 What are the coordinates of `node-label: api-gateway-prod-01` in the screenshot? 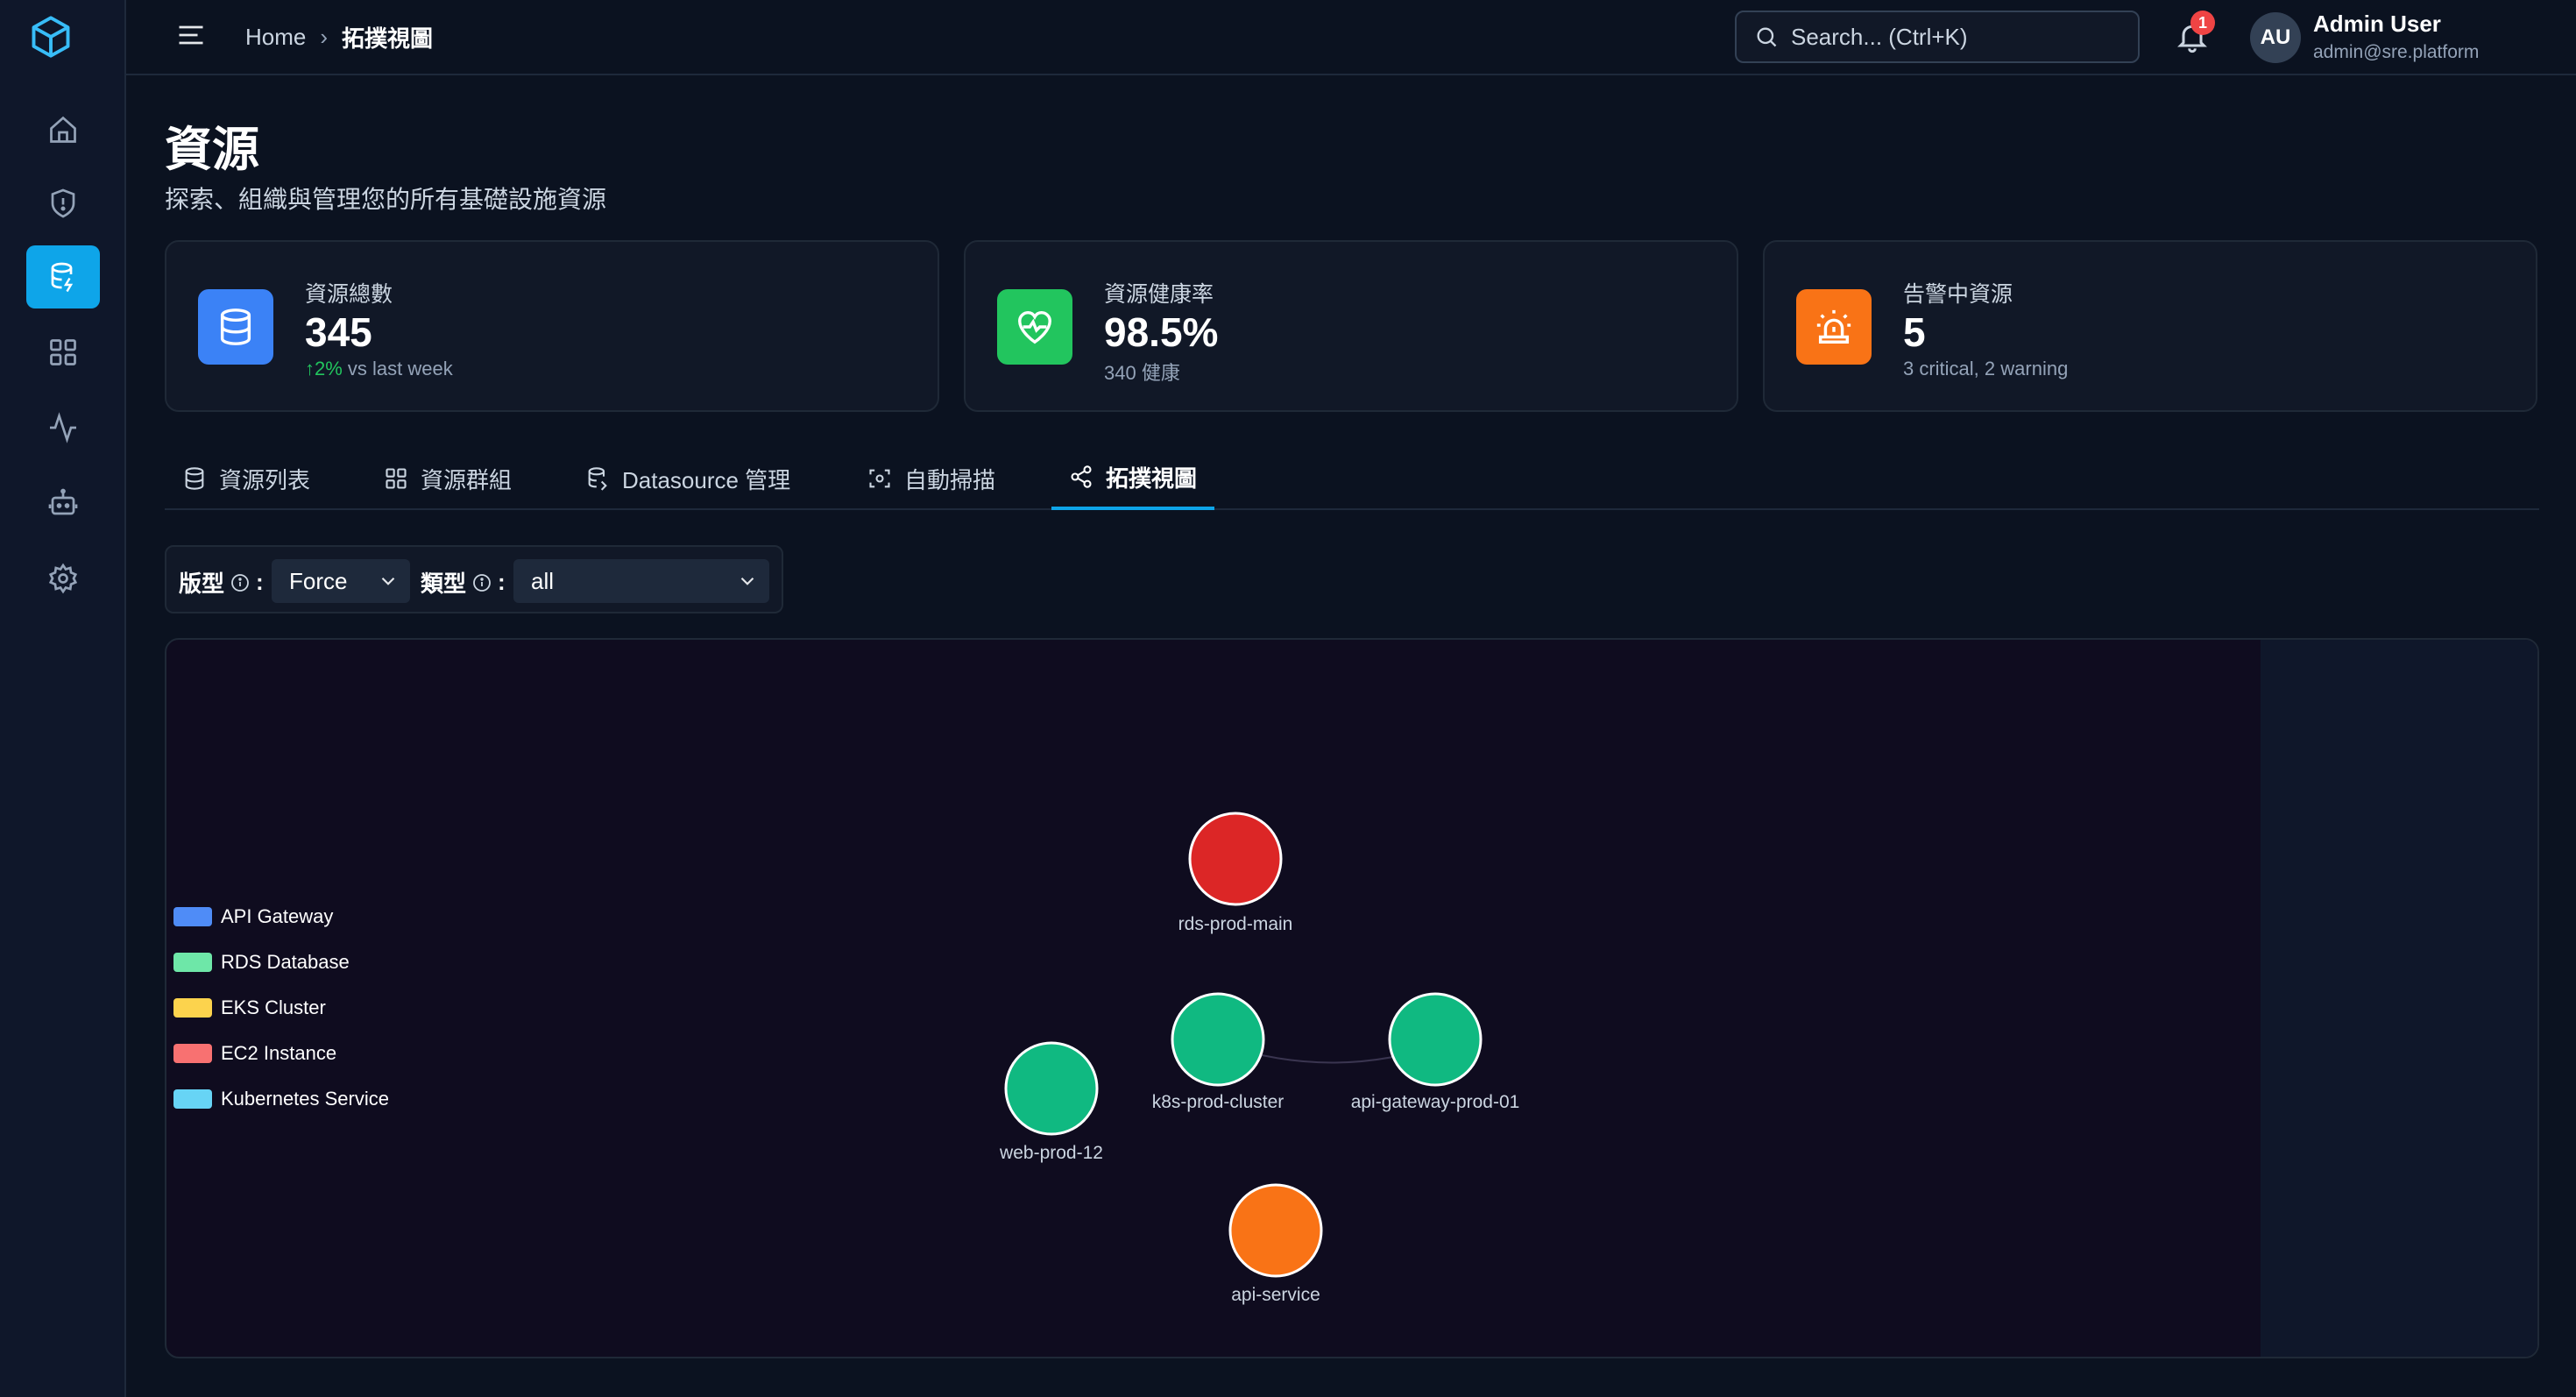 It's located at (1435, 1102).